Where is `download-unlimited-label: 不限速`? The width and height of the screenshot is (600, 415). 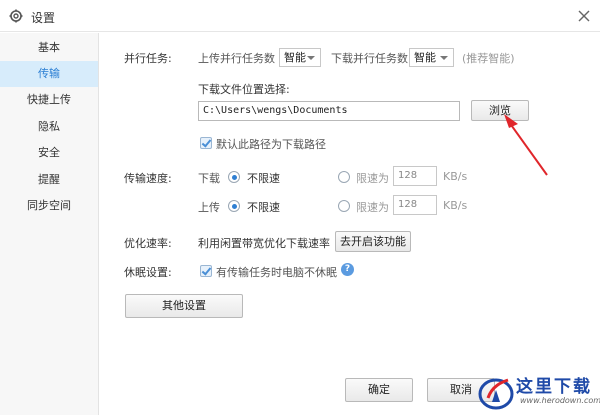
download-unlimited-label: 不限速 is located at coordinates (263, 178).